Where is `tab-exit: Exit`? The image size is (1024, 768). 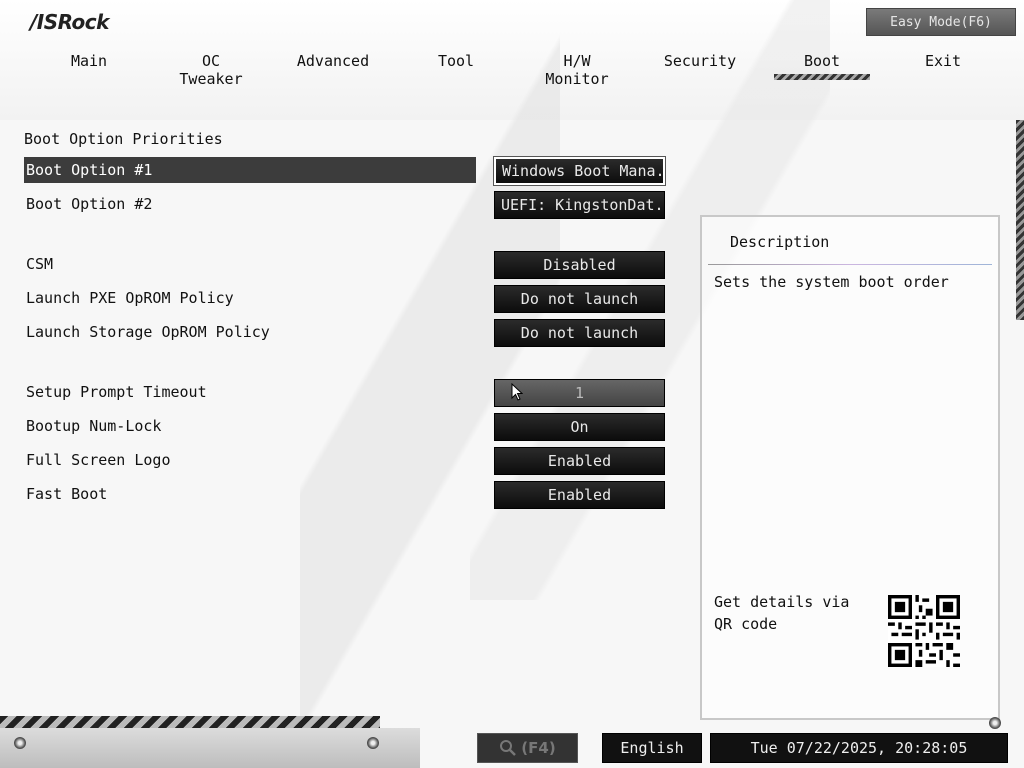
tab-exit: Exit is located at coordinates (943, 64).